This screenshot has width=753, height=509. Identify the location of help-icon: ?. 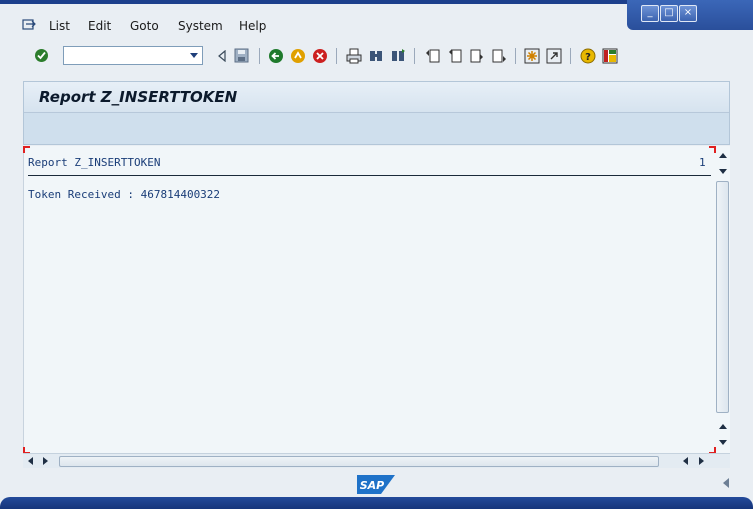
(587, 55).